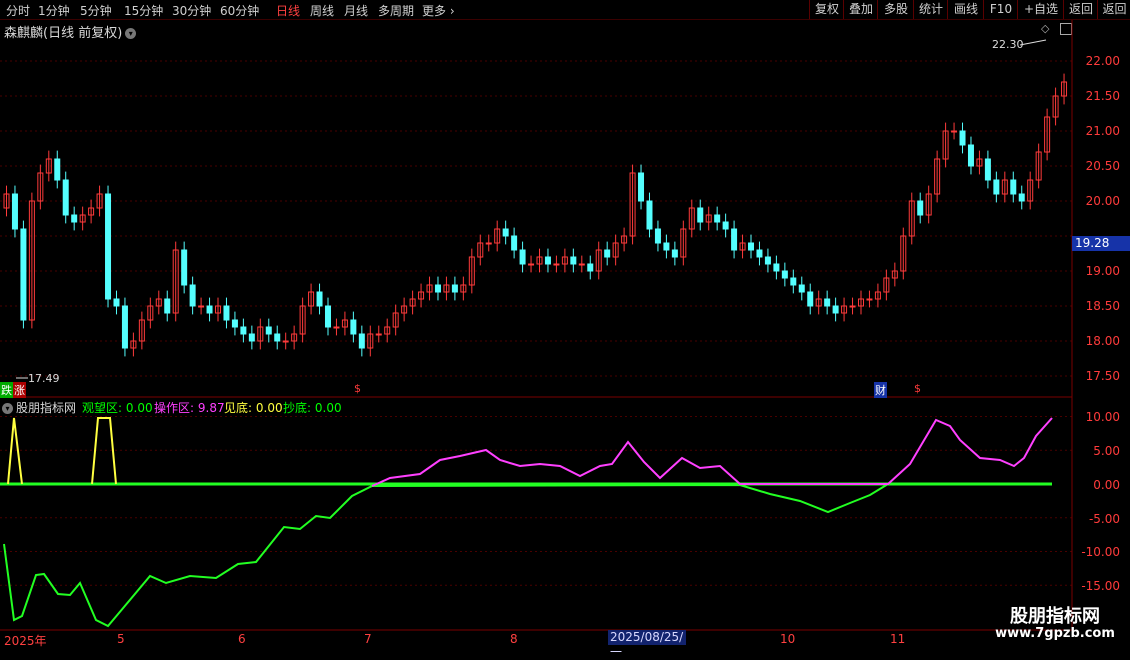 The image size is (1130, 660). What do you see at coordinates (1102, 306) in the screenshot?
I see `price-tick: 18.50` at bounding box center [1102, 306].